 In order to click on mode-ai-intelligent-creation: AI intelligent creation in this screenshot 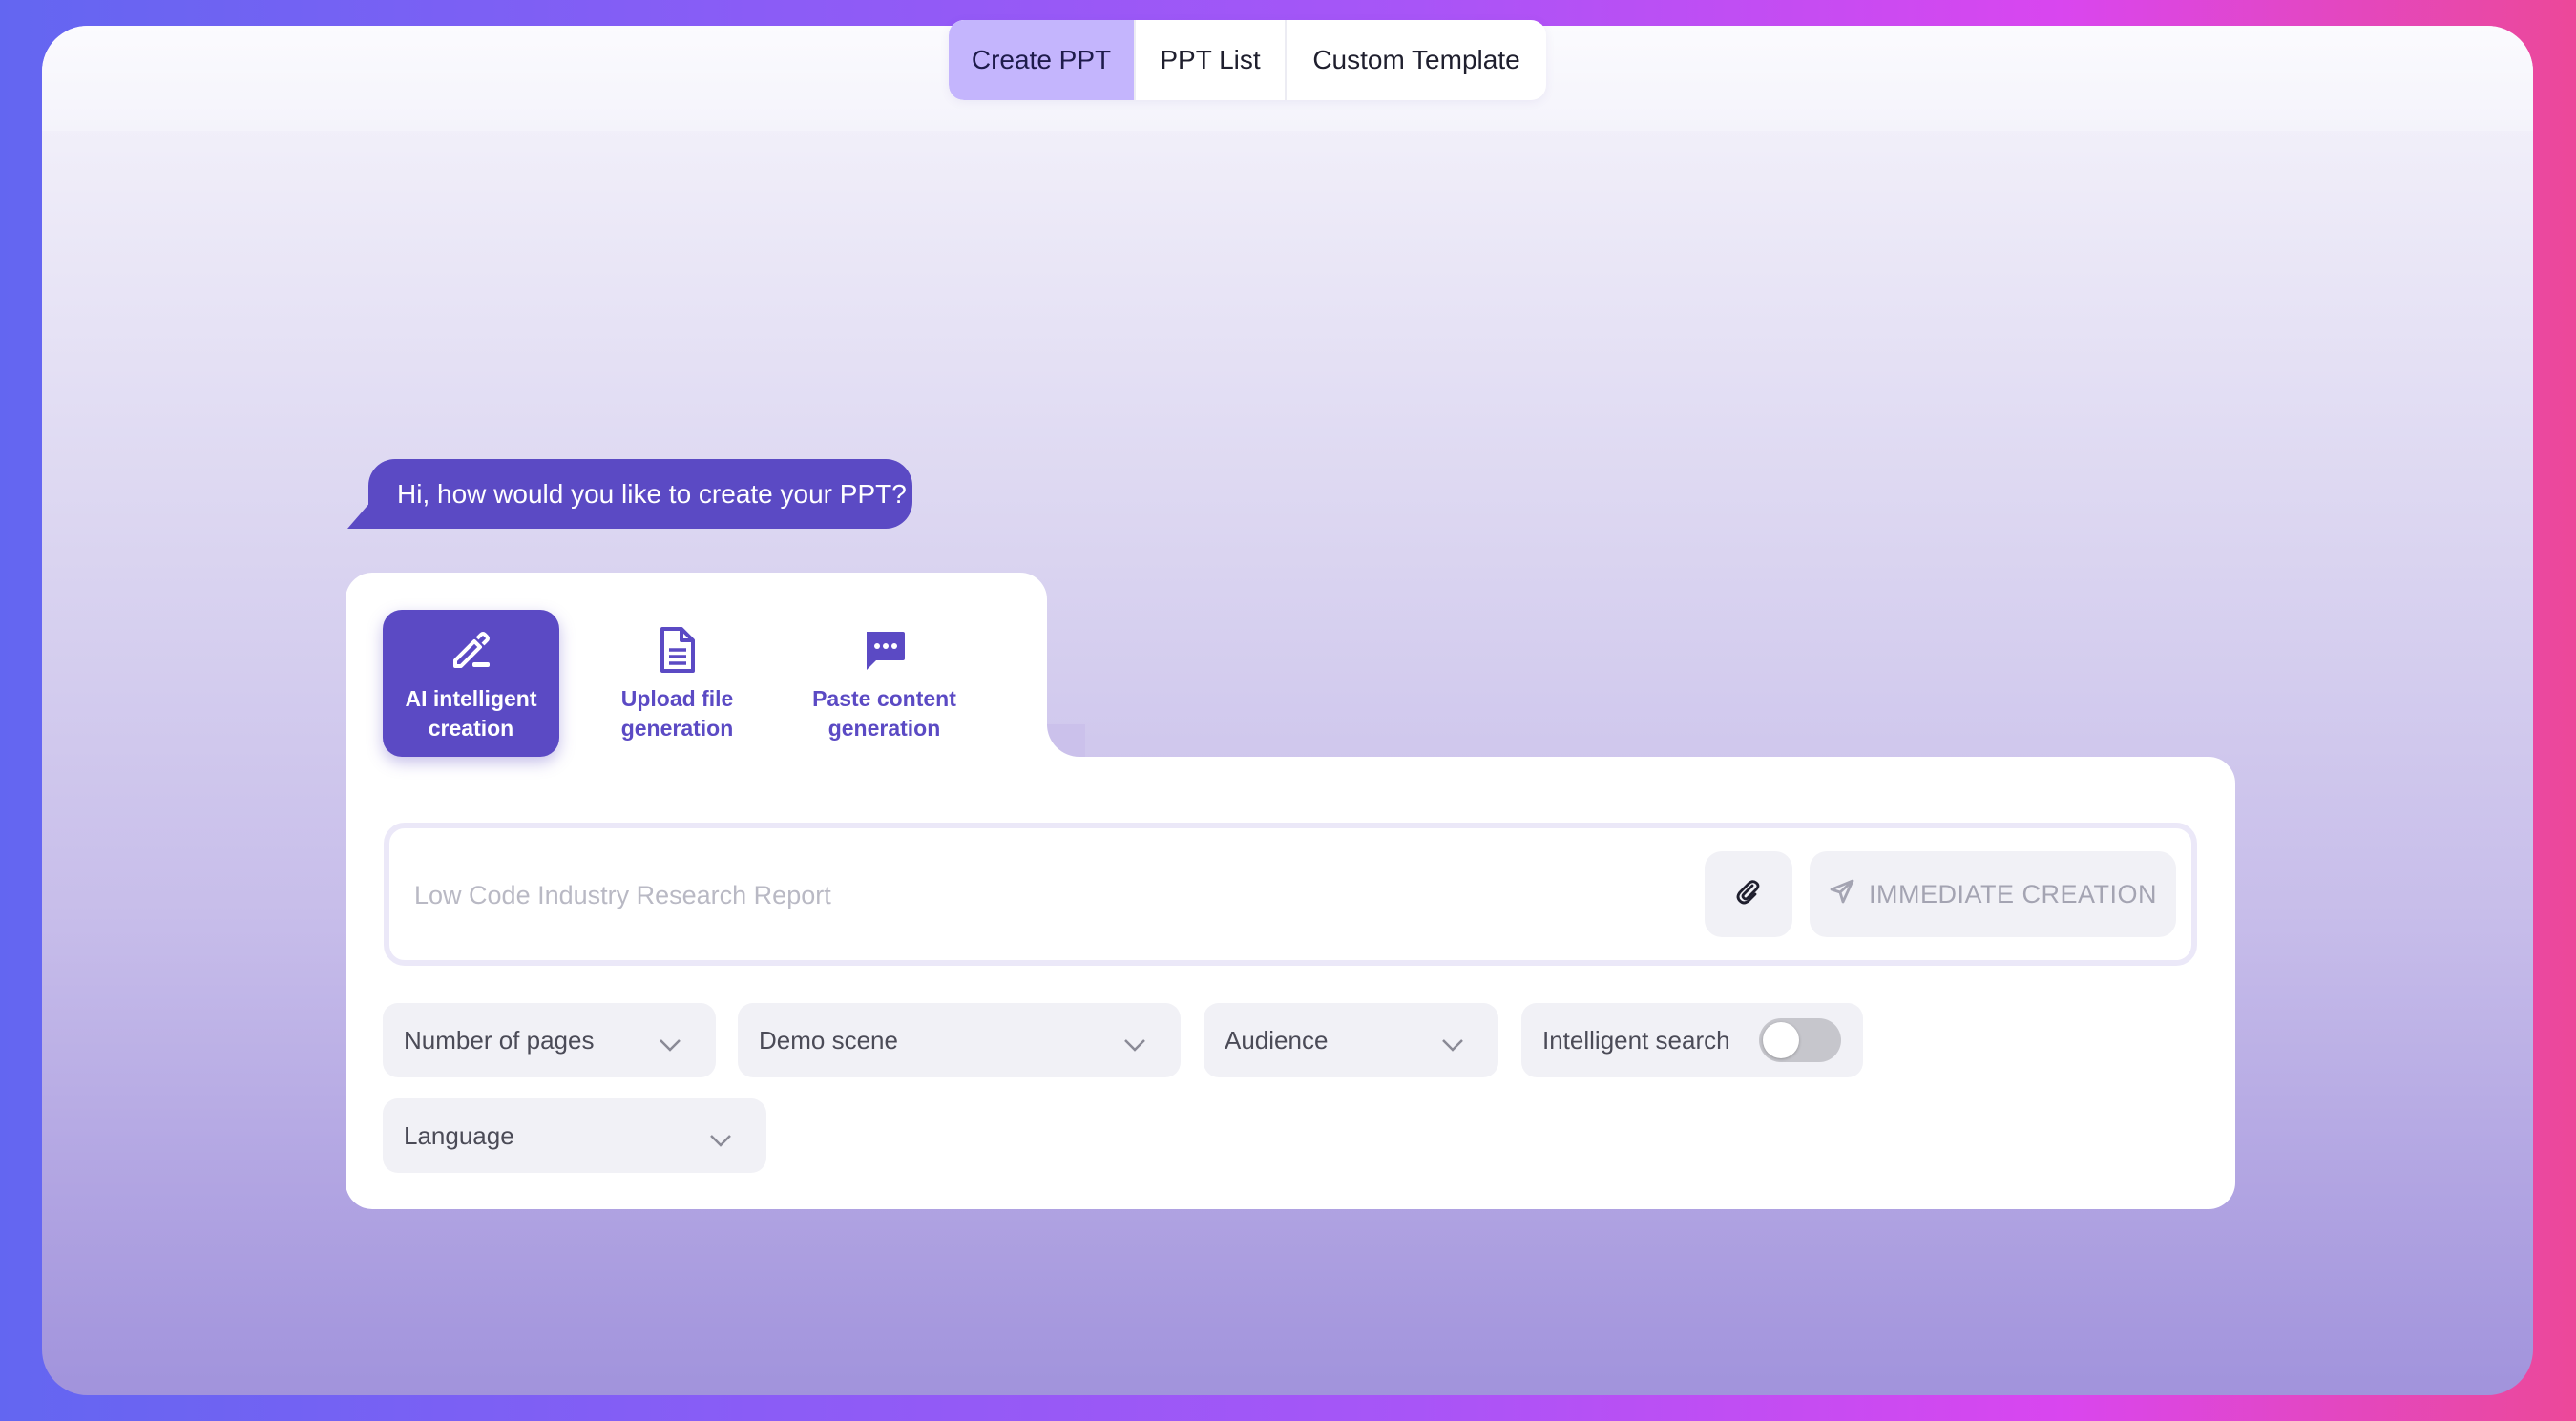, I will do `click(471, 684)`.